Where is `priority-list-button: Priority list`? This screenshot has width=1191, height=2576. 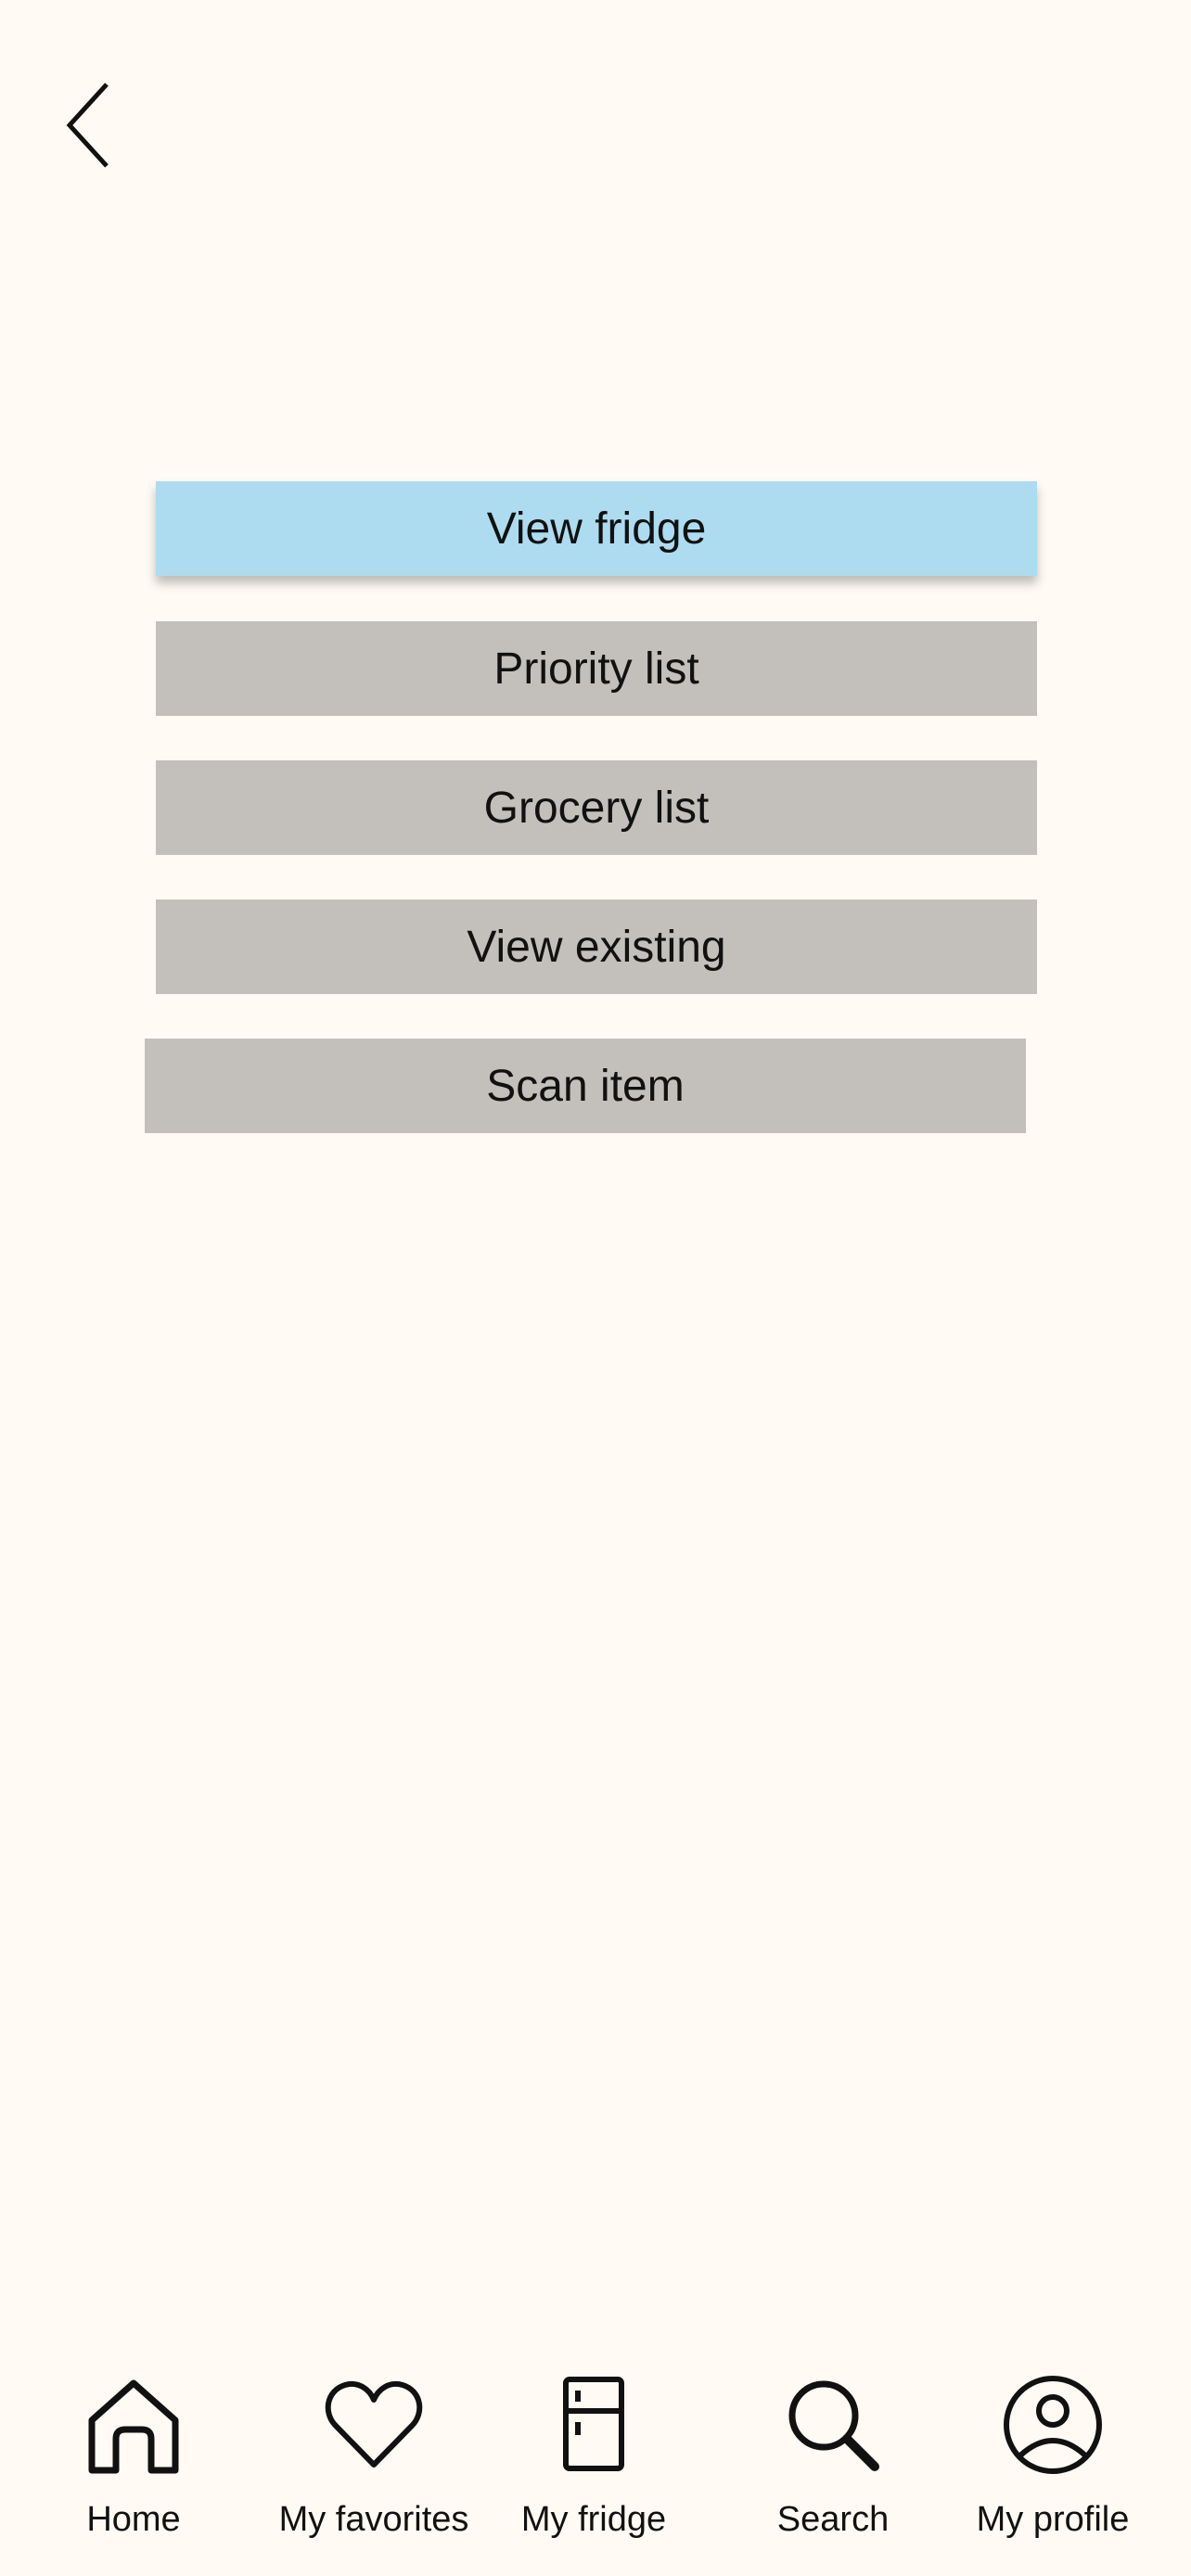
priority-list-button: Priority list is located at coordinates (597, 669).